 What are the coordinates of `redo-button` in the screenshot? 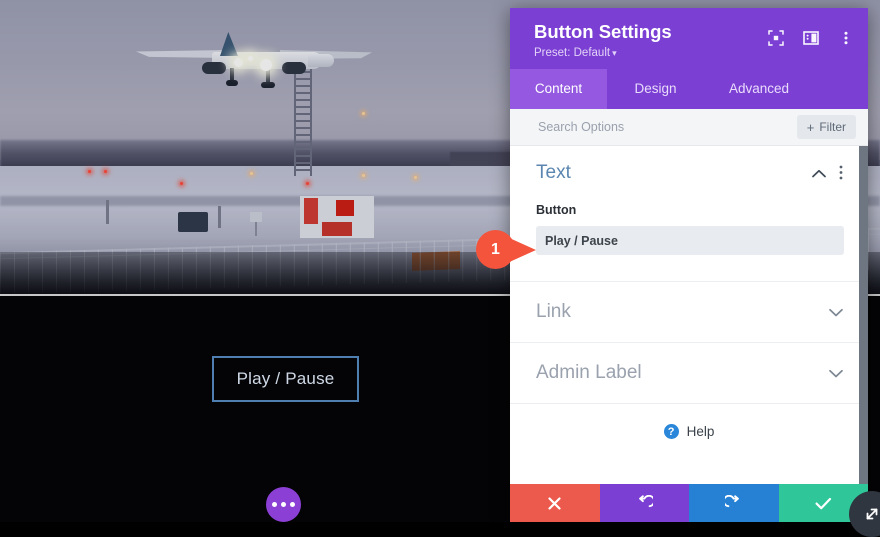 It's located at (734, 503).